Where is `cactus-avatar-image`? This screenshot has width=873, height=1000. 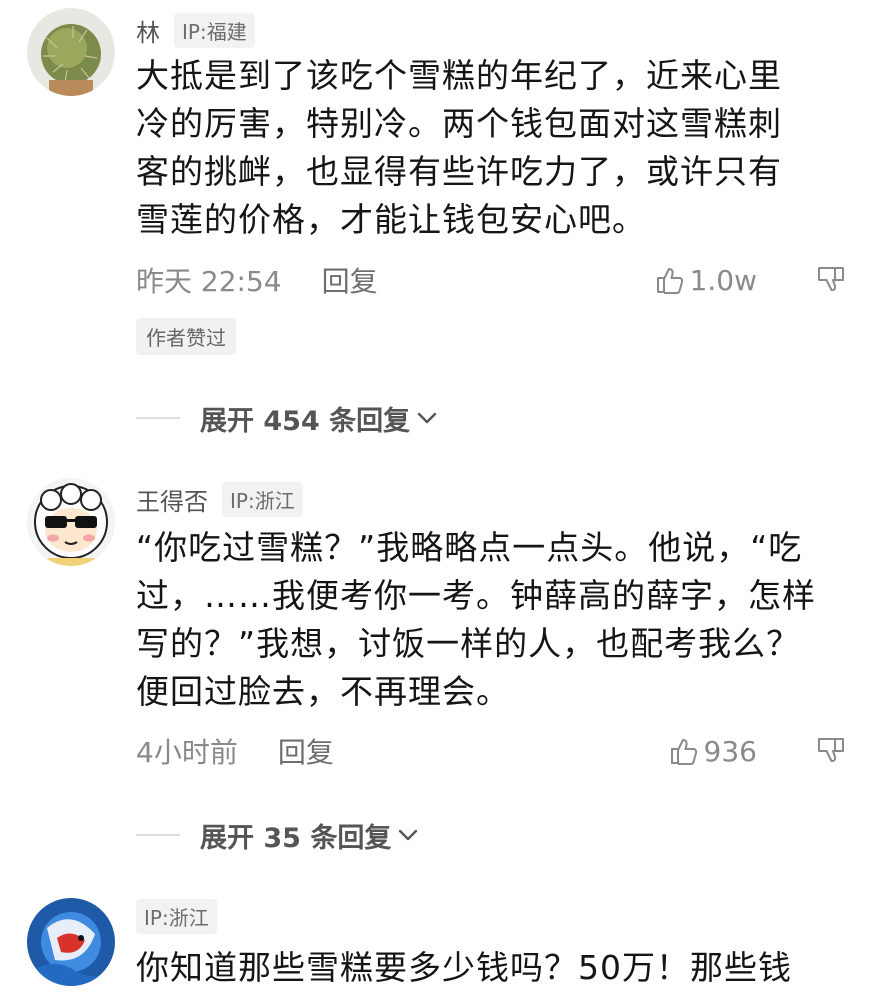 cactus-avatar-image is located at coordinates (71, 52).